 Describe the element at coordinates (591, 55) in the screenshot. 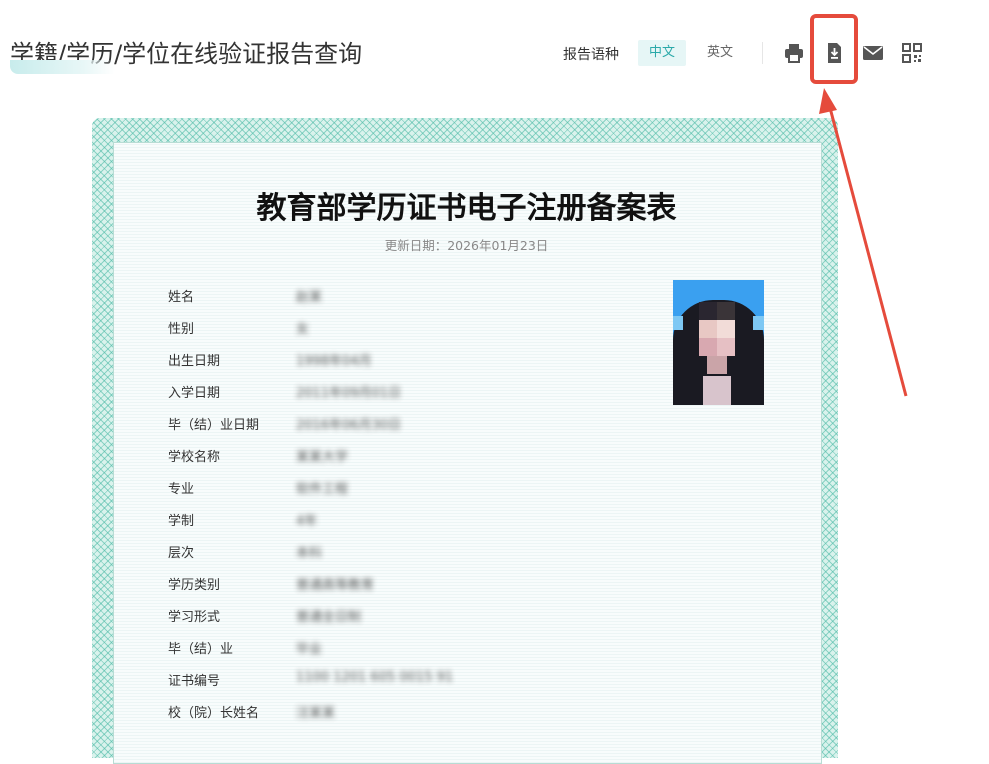

I see `report-language-label: 报告语种` at that location.